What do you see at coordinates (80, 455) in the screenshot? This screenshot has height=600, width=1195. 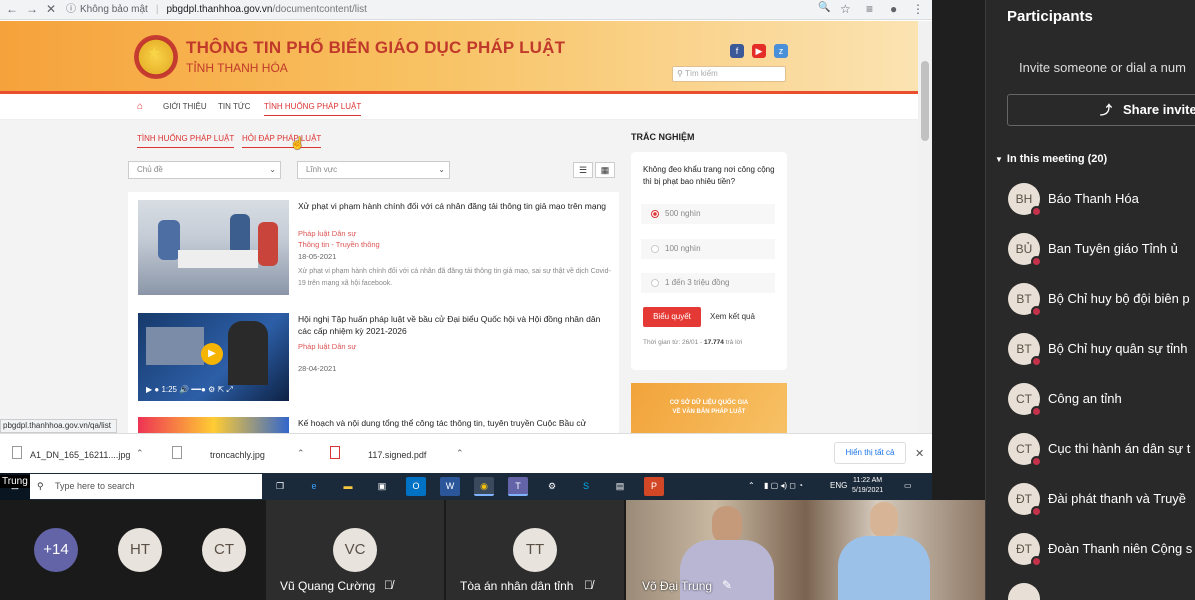 I see `download-item: A1_DN_165_16211....jpg` at bounding box center [80, 455].